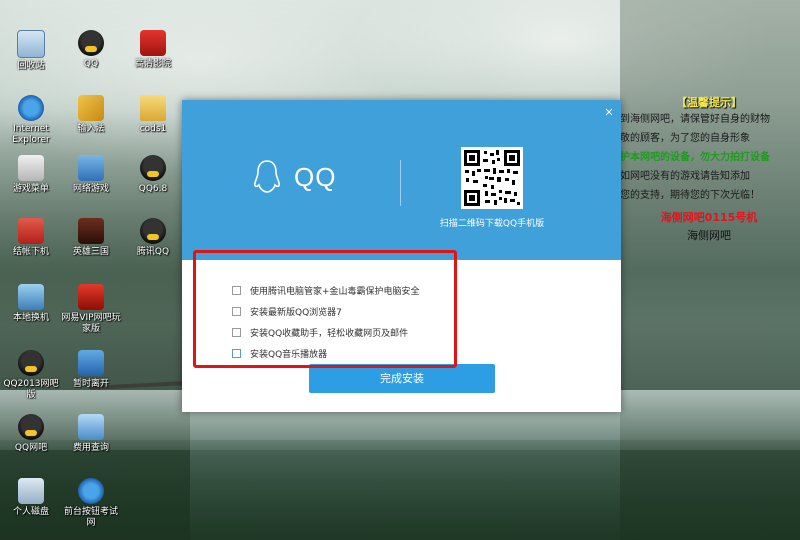 This screenshot has width=800, height=540. I want to click on desktop-icon-label: 费用查询, so click(90, 448).